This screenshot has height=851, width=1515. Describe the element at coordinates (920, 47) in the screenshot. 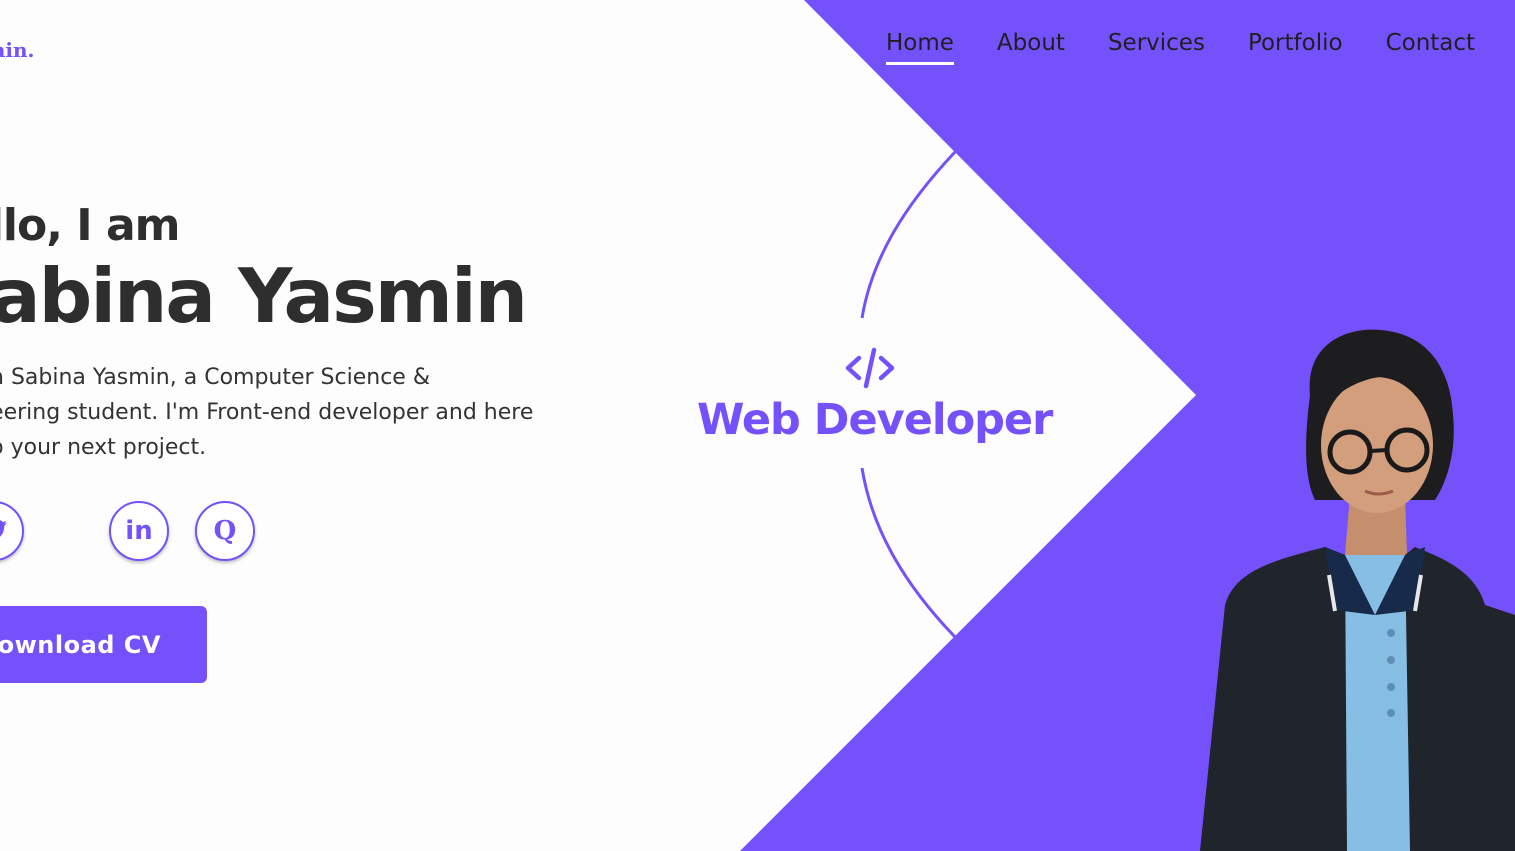

I see `nav-home: Home` at that location.